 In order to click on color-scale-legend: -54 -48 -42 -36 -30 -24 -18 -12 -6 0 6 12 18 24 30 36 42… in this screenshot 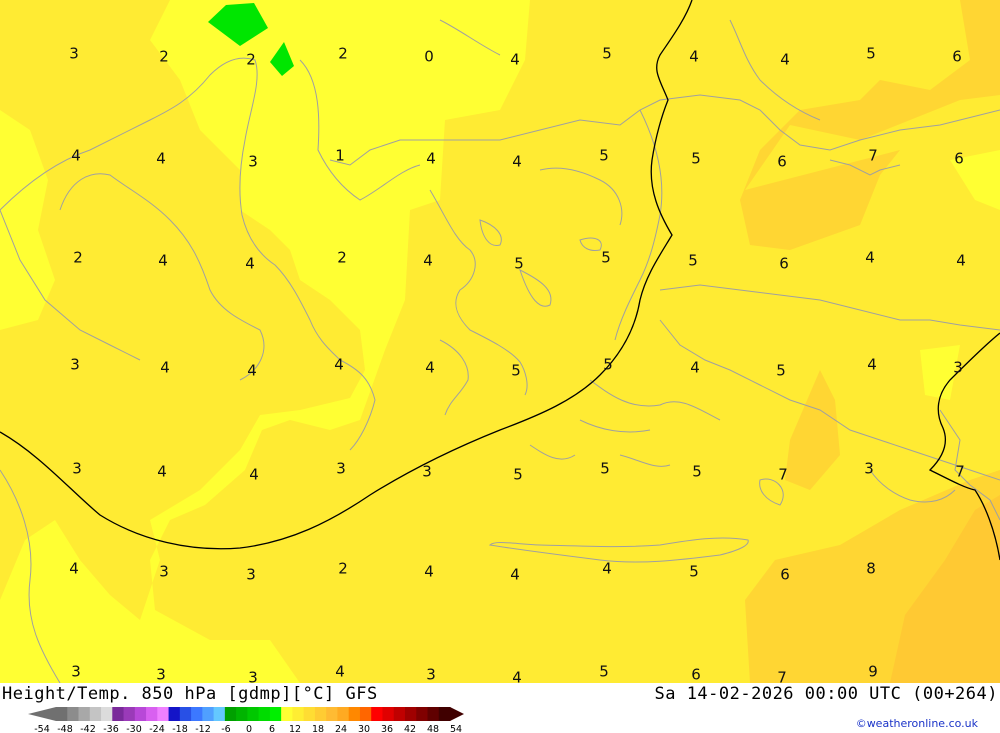, I will do `click(246, 720)`.